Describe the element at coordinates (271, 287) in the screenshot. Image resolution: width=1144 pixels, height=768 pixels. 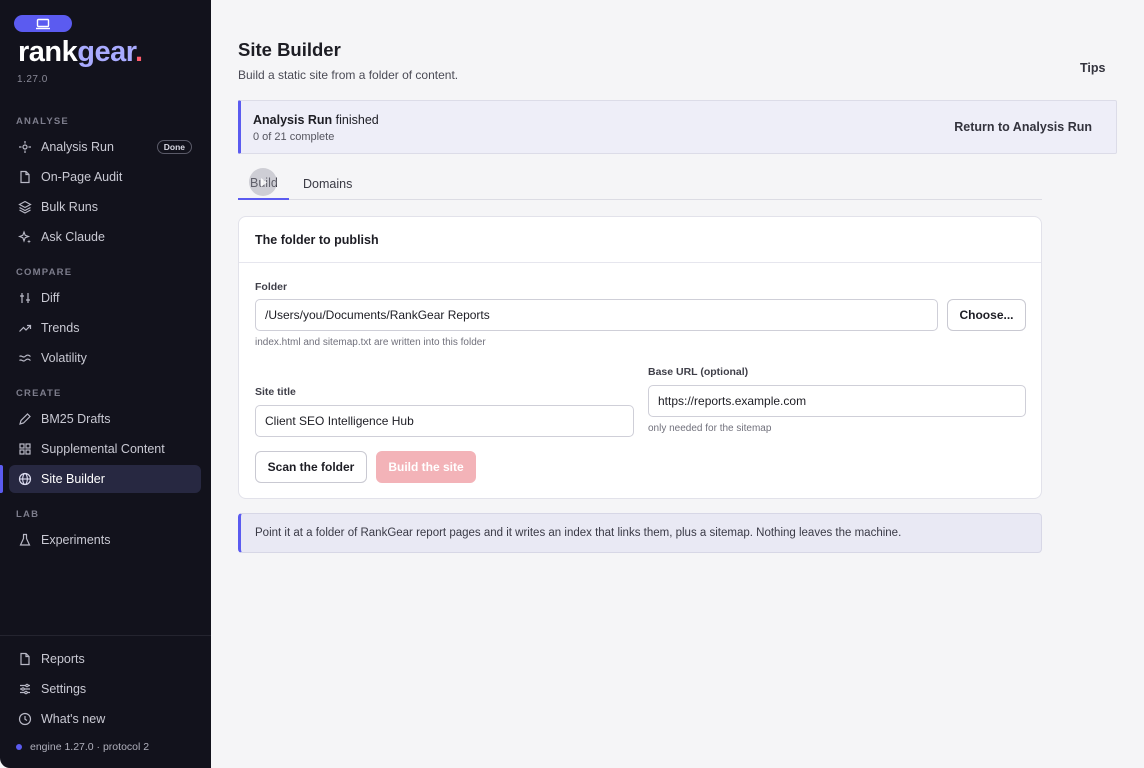
I see `folder-label: Folder` at that location.